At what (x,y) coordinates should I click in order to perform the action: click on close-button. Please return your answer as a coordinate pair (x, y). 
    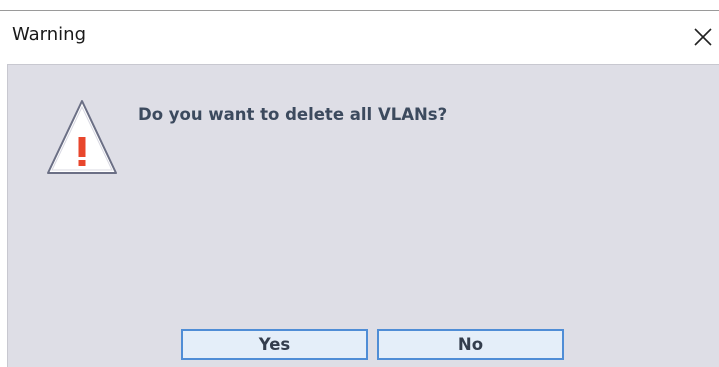
    Looking at the image, I should click on (701, 36).